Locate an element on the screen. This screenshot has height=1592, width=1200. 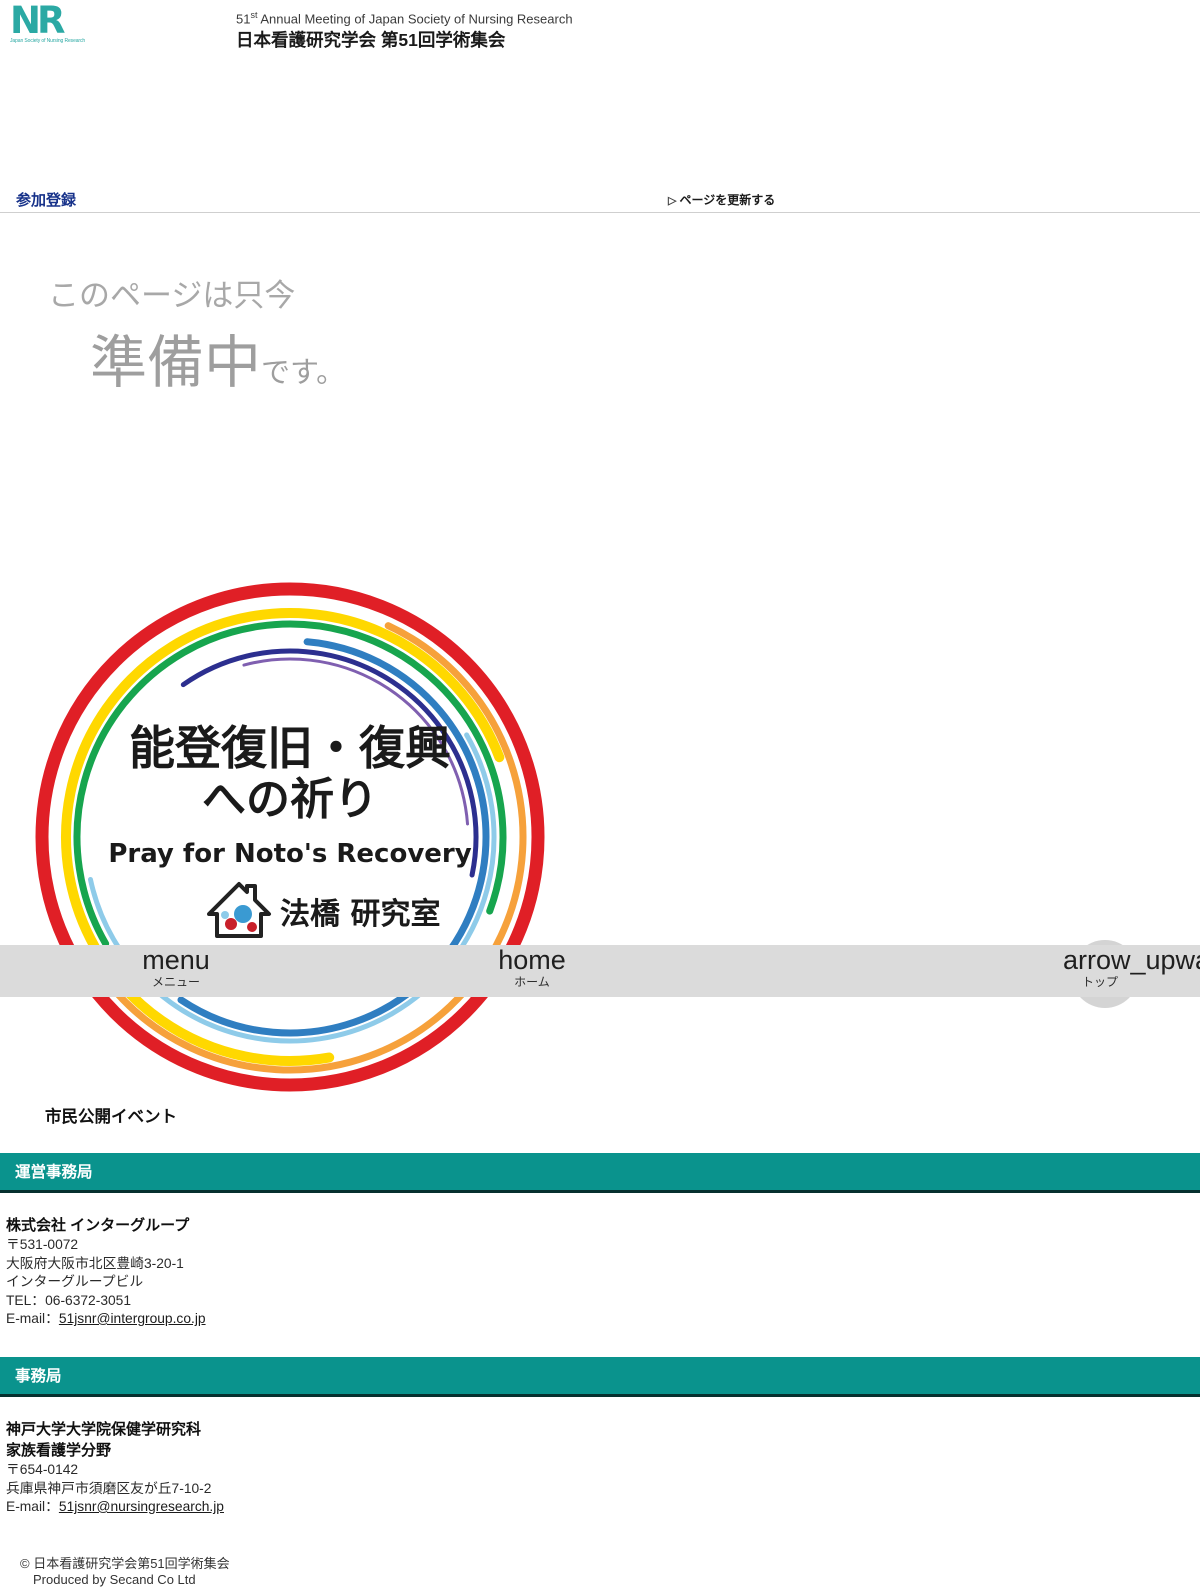
poster-lab-name: 法橋 研究室 is located at coordinates (360, 914).